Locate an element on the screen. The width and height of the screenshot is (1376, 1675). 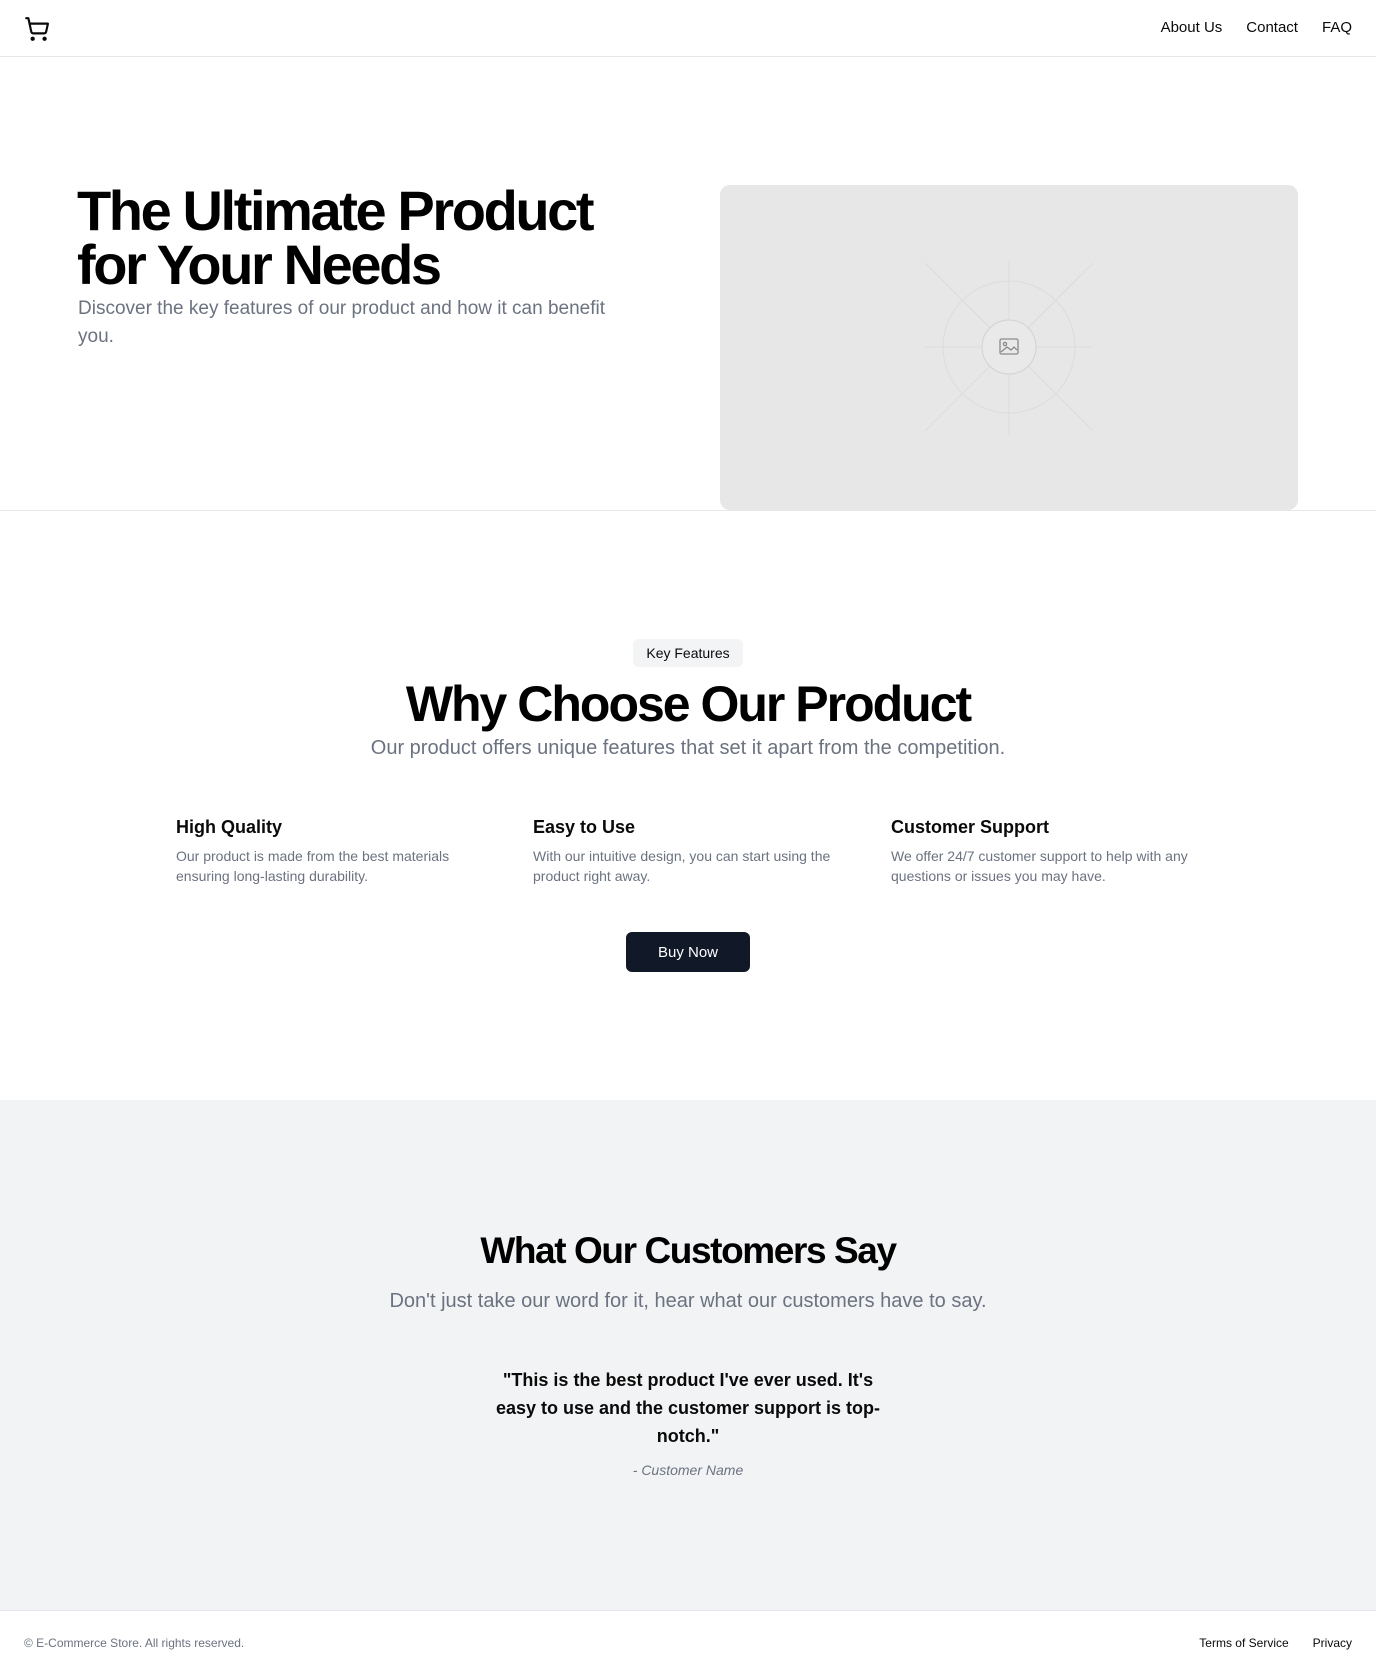
nav-about-us: About Us is located at coordinates (1192, 28).